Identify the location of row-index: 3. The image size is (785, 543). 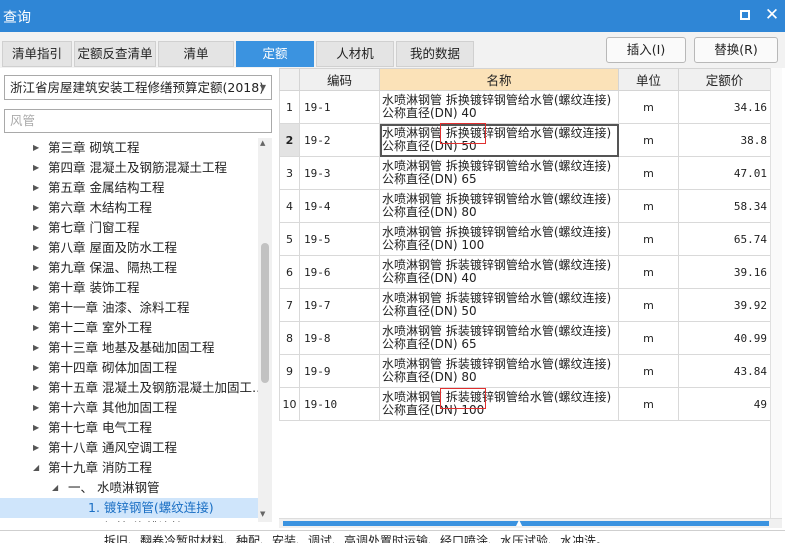
(289, 173).